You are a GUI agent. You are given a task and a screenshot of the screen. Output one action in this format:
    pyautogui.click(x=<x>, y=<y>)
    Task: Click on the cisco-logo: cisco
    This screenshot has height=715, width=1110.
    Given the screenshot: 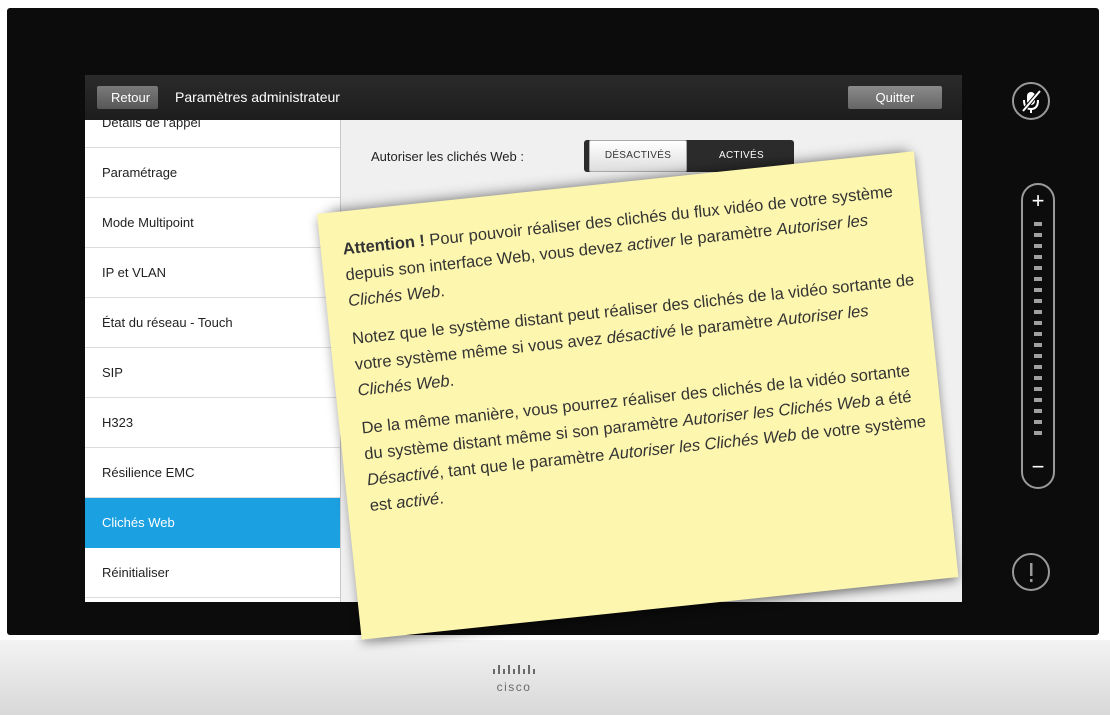 What is the action you would take?
    pyautogui.click(x=514, y=679)
    